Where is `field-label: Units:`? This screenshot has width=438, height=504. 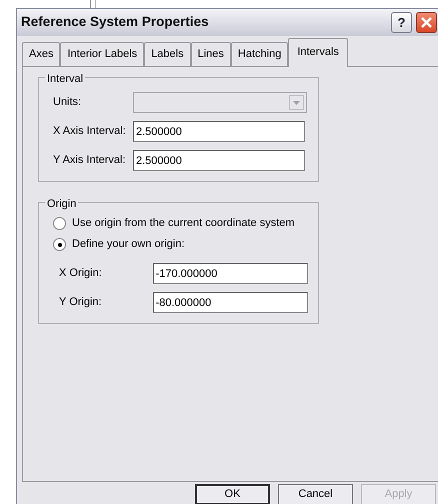 field-label: Units: is located at coordinates (67, 102).